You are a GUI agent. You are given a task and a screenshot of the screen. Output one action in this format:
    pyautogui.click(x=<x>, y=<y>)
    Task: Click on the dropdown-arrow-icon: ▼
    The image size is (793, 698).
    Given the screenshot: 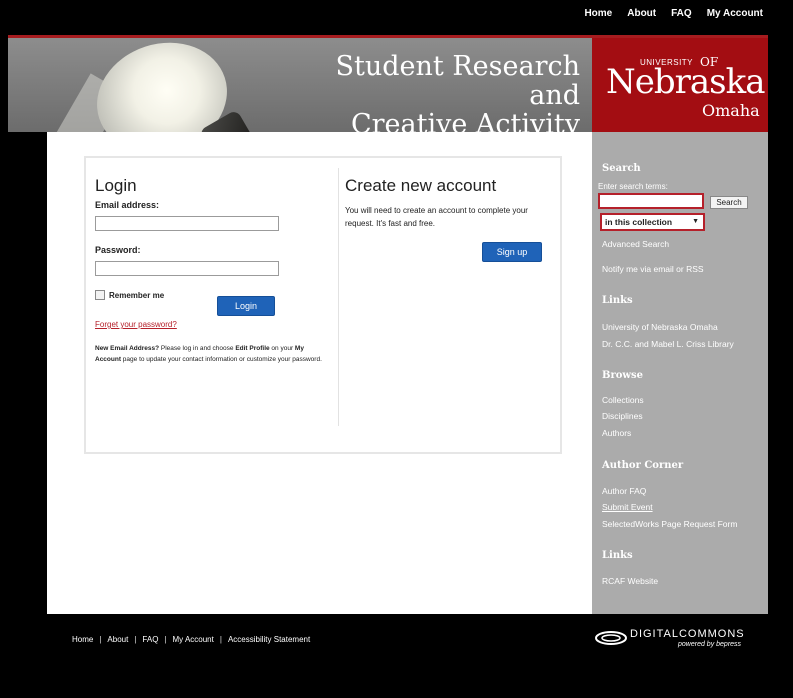 What is the action you would take?
    pyautogui.click(x=695, y=221)
    